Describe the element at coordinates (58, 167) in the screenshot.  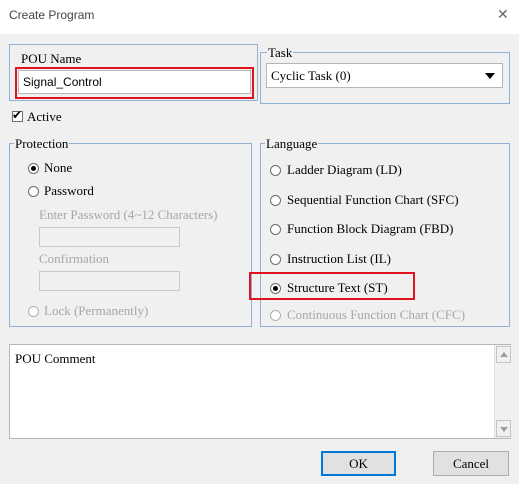
I see `protection-none-label: None` at that location.